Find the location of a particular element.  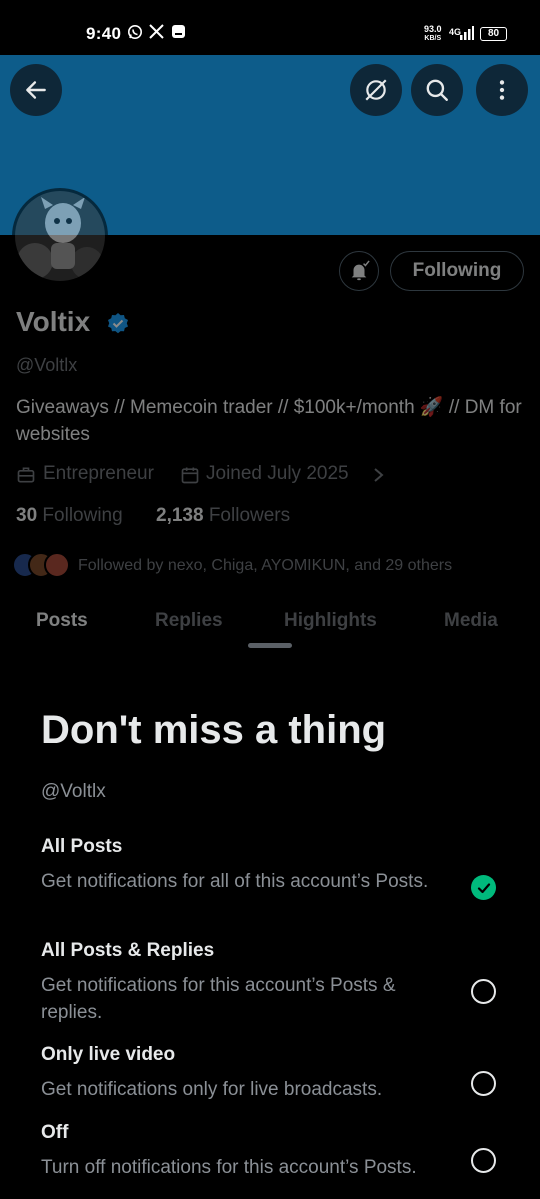

grok-button is located at coordinates (376, 90).